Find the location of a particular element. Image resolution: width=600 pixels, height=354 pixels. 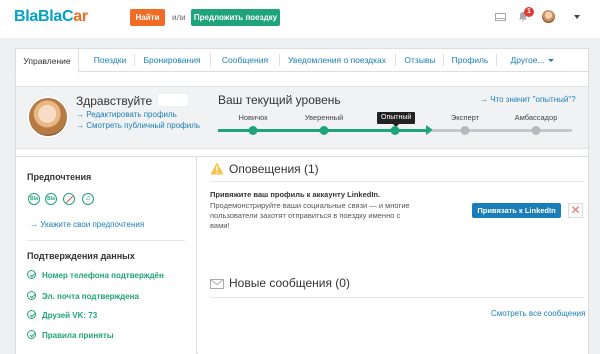

tab-trips: Поездки is located at coordinates (110, 60).